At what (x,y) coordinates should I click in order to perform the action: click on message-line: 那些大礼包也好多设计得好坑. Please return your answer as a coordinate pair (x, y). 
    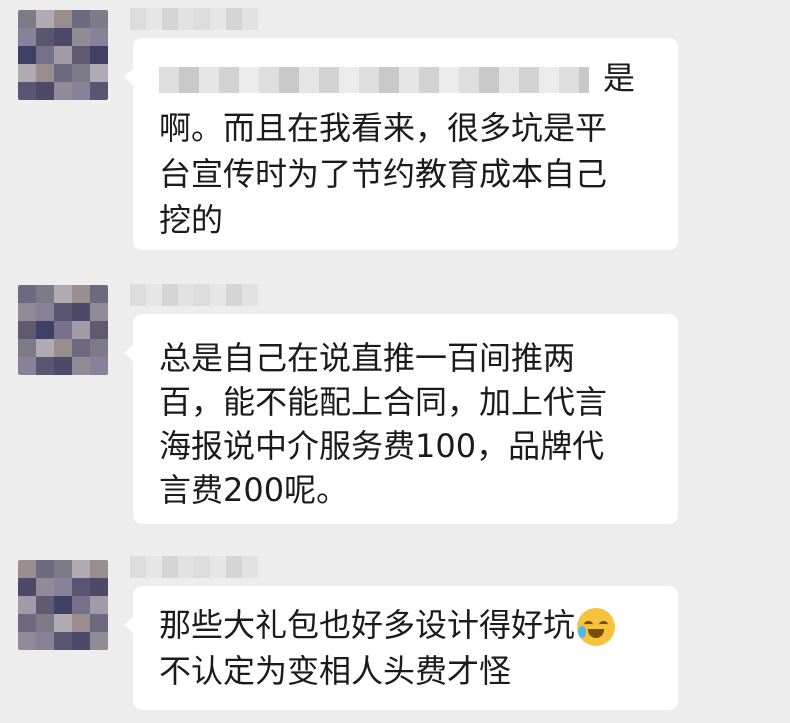
    Looking at the image, I should click on (407, 625).